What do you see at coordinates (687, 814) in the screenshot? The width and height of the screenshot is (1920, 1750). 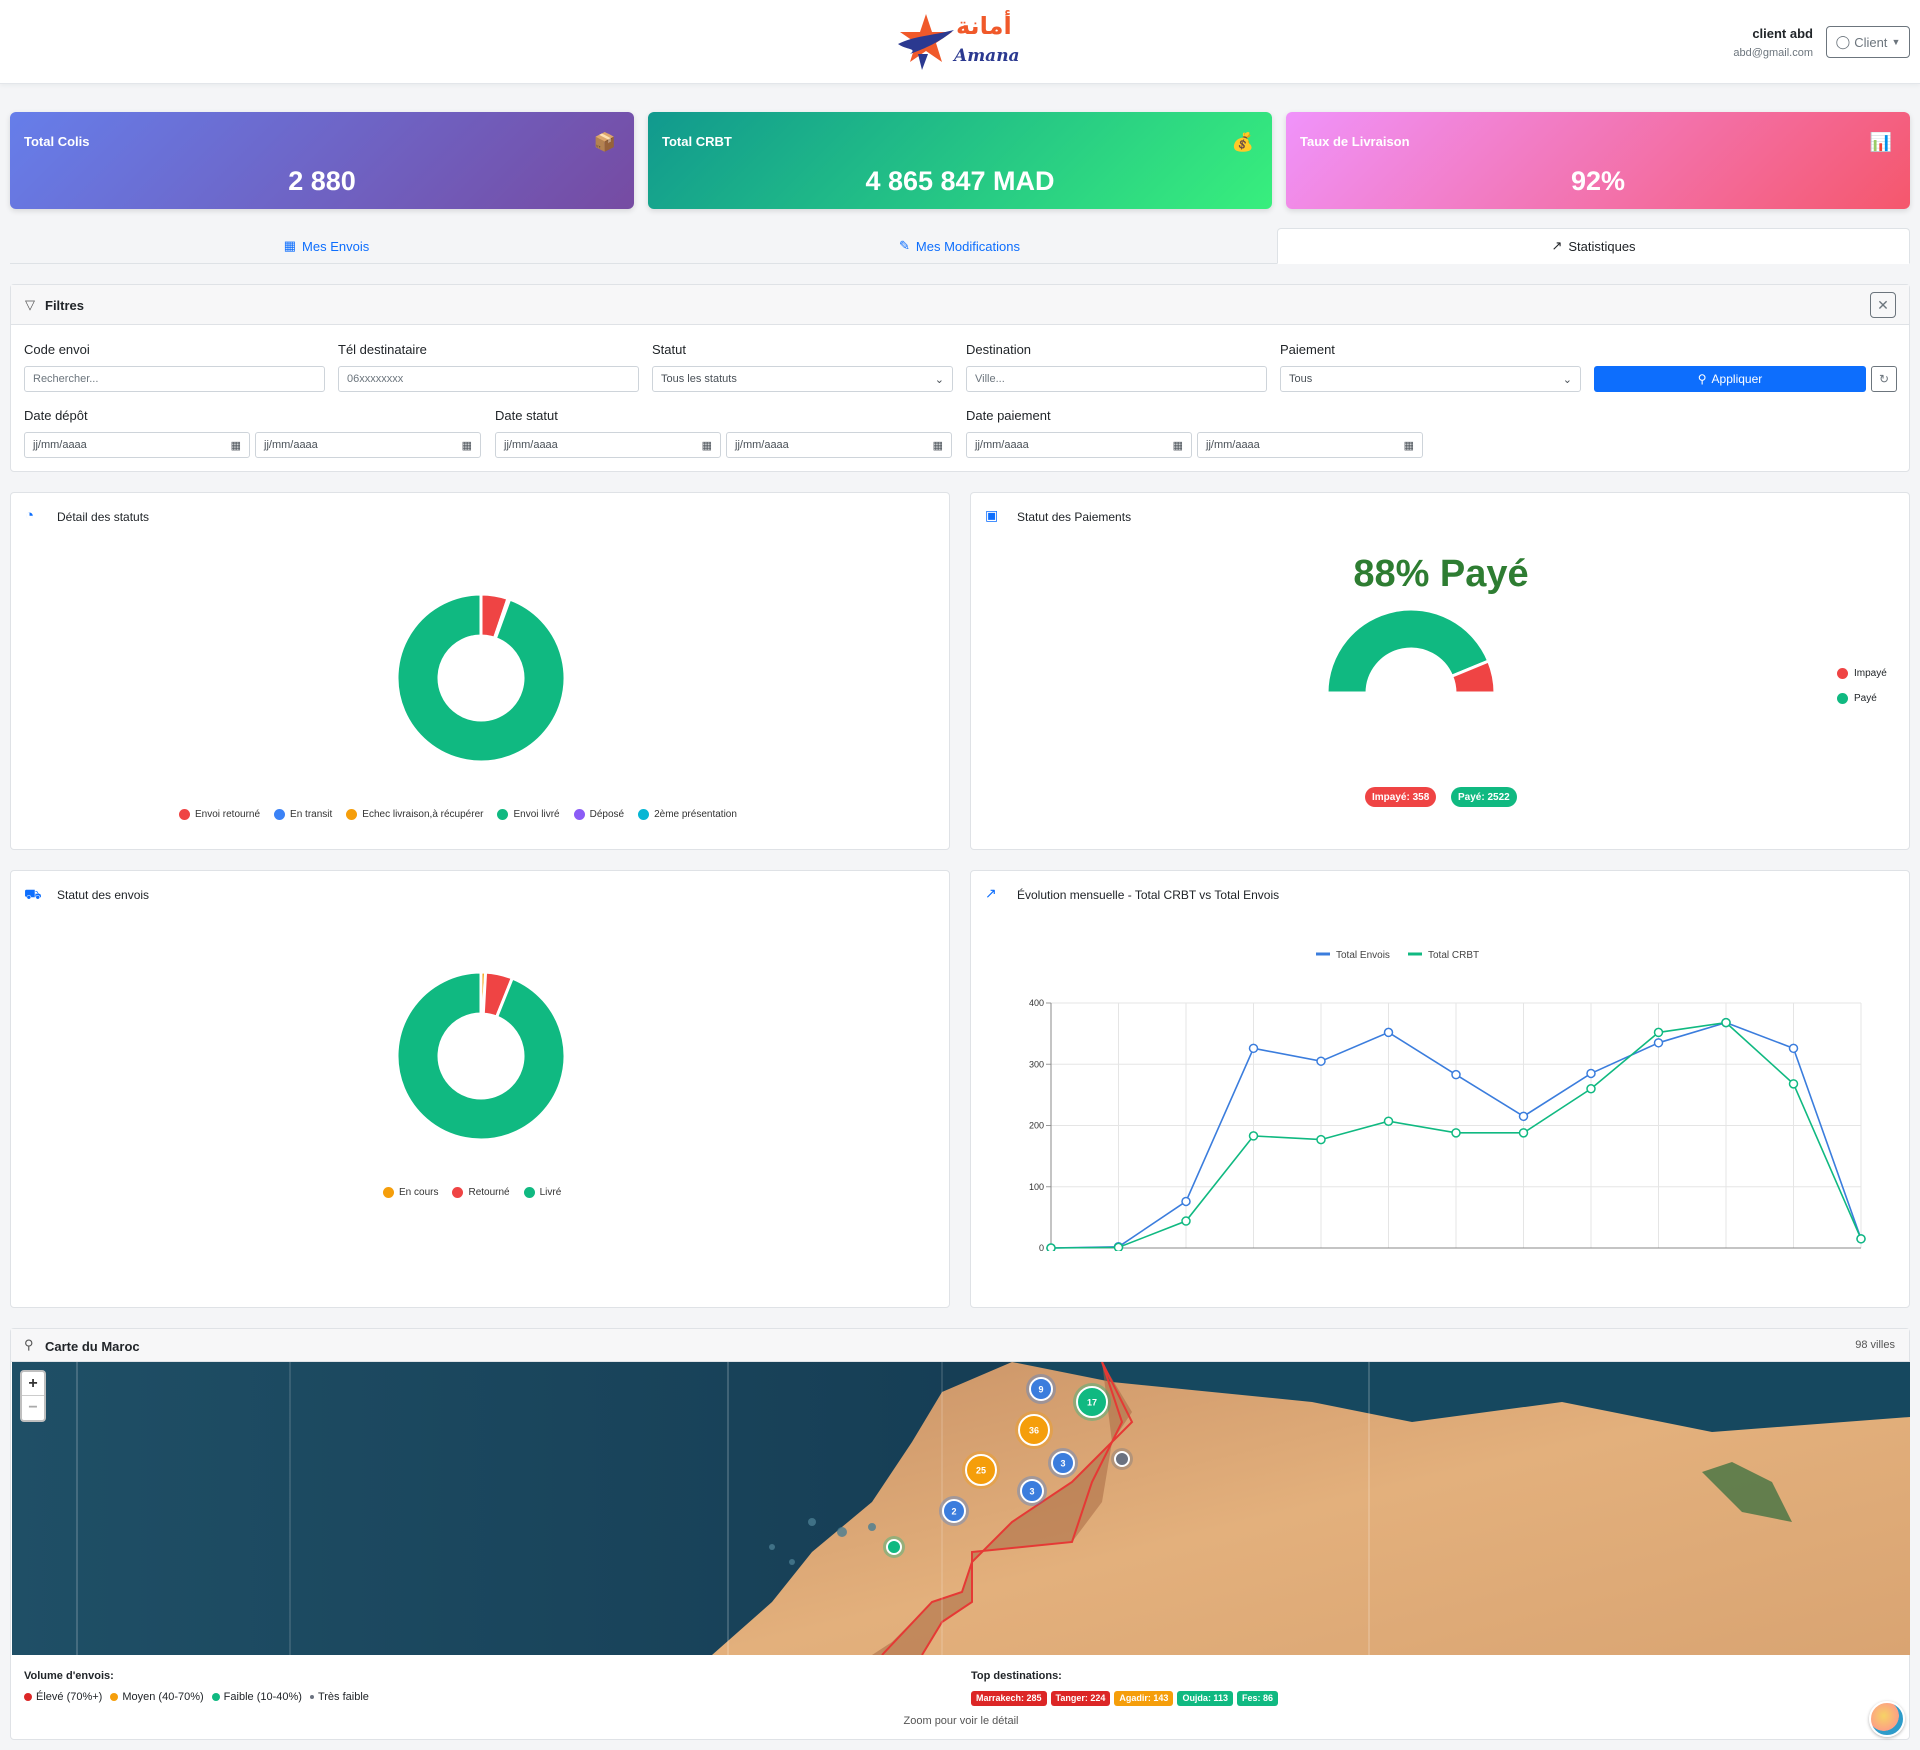 I see `legend-item-2eme-presentation: 2ème présentation` at bounding box center [687, 814].